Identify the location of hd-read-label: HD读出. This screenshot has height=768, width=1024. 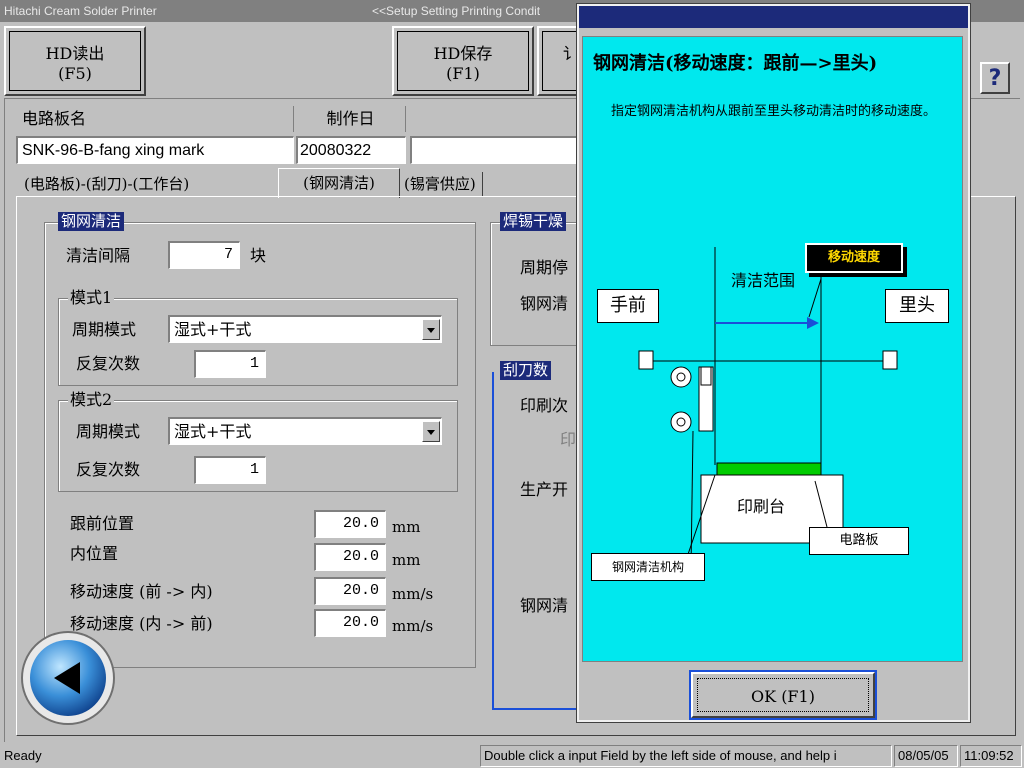
(75, 53).